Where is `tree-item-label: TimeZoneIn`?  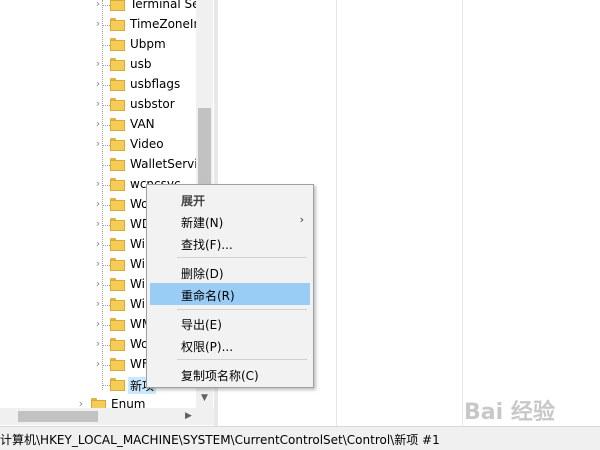
tree-item-label: TimeZoneIn is located at coordinates (166, 24).